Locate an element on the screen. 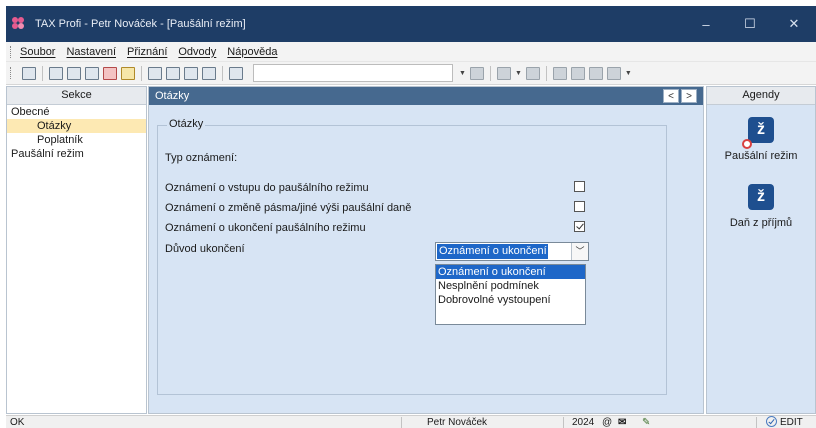  menu-priznani: Přiznání is located at coordinates (147, 52).